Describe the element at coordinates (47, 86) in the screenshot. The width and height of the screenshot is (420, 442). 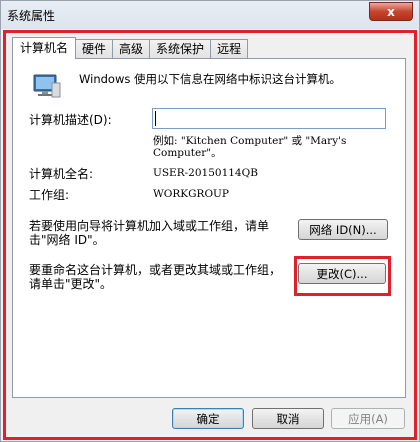
I see `computer-icon` at that location.